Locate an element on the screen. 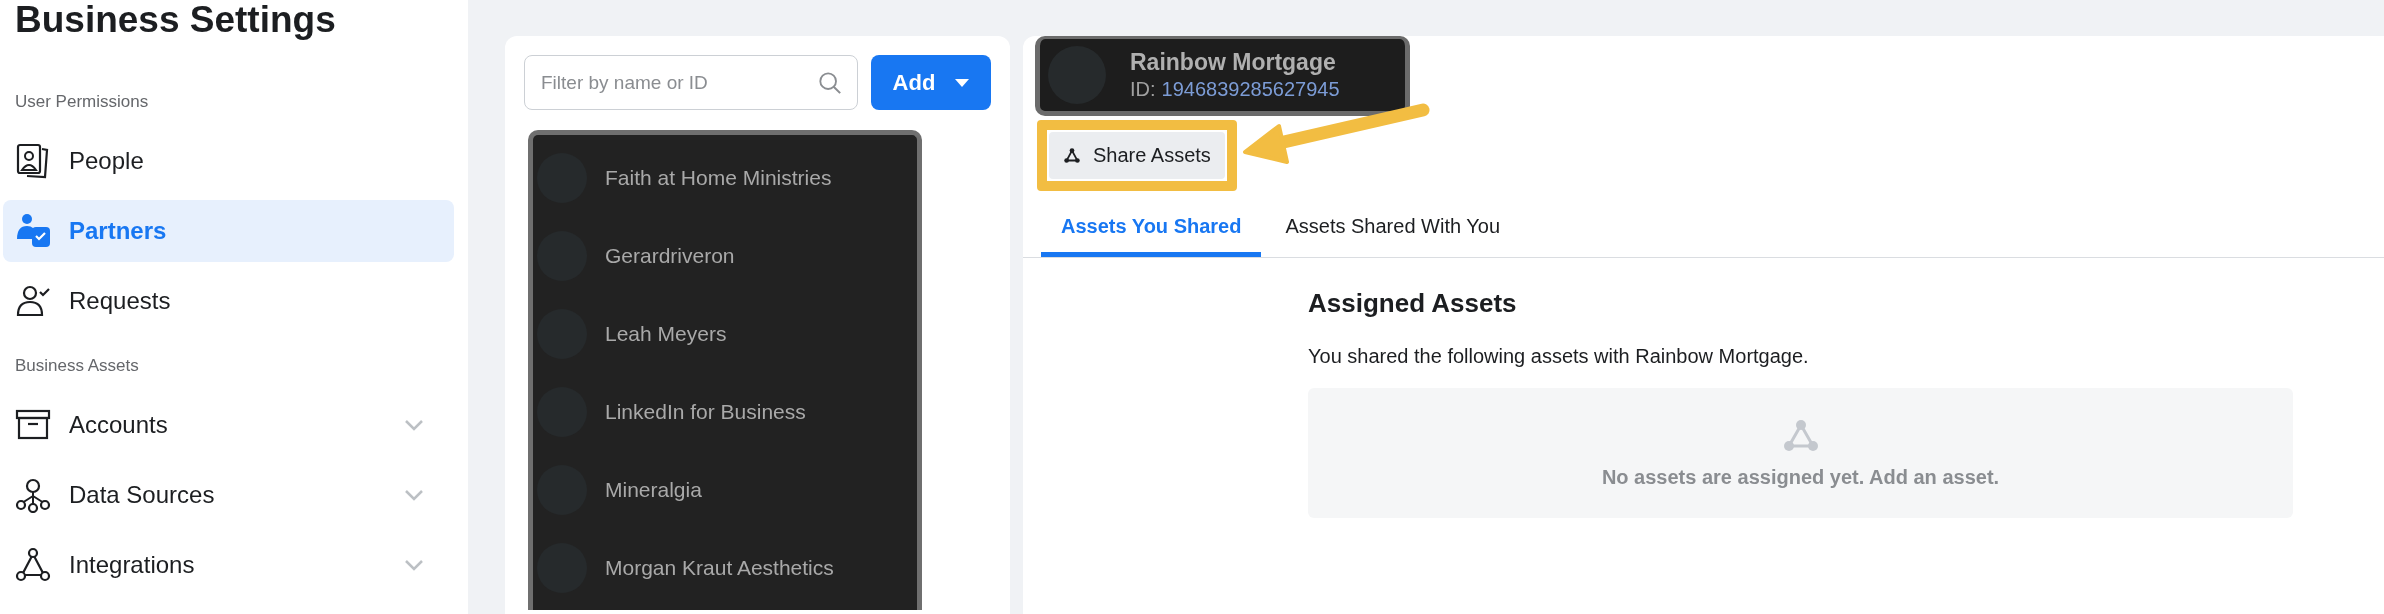  partner-name: Rainbow Mortgage is located at coordinates (1233, 62).